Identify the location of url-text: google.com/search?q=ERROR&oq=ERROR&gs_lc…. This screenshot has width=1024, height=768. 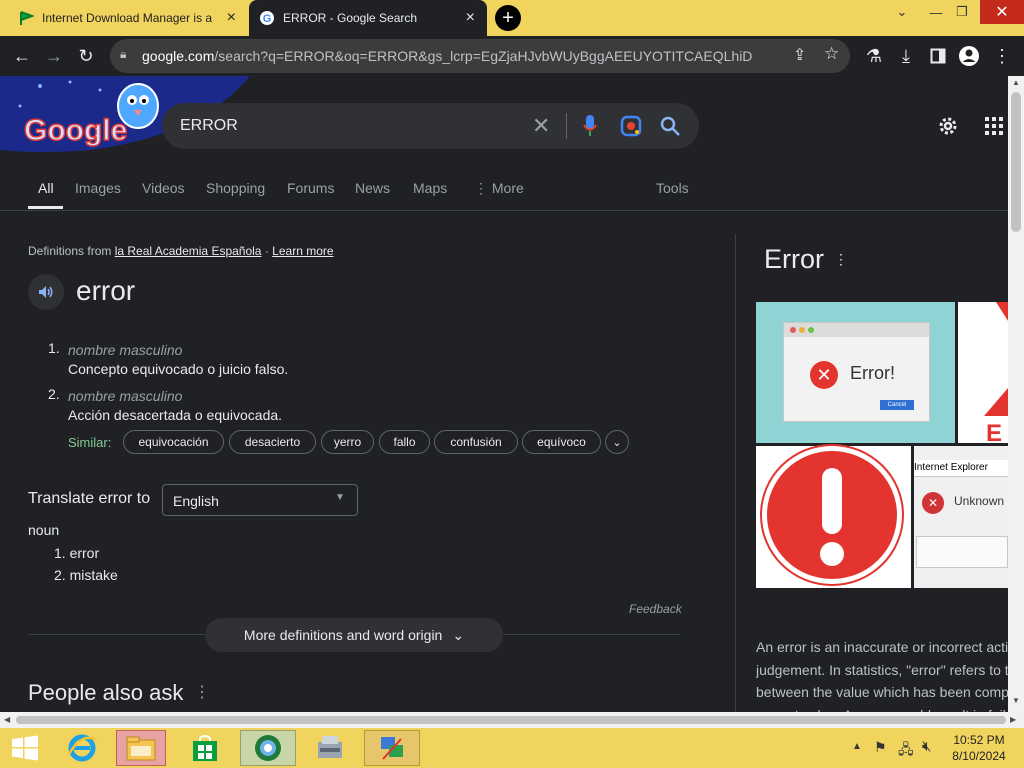
(447, 56).